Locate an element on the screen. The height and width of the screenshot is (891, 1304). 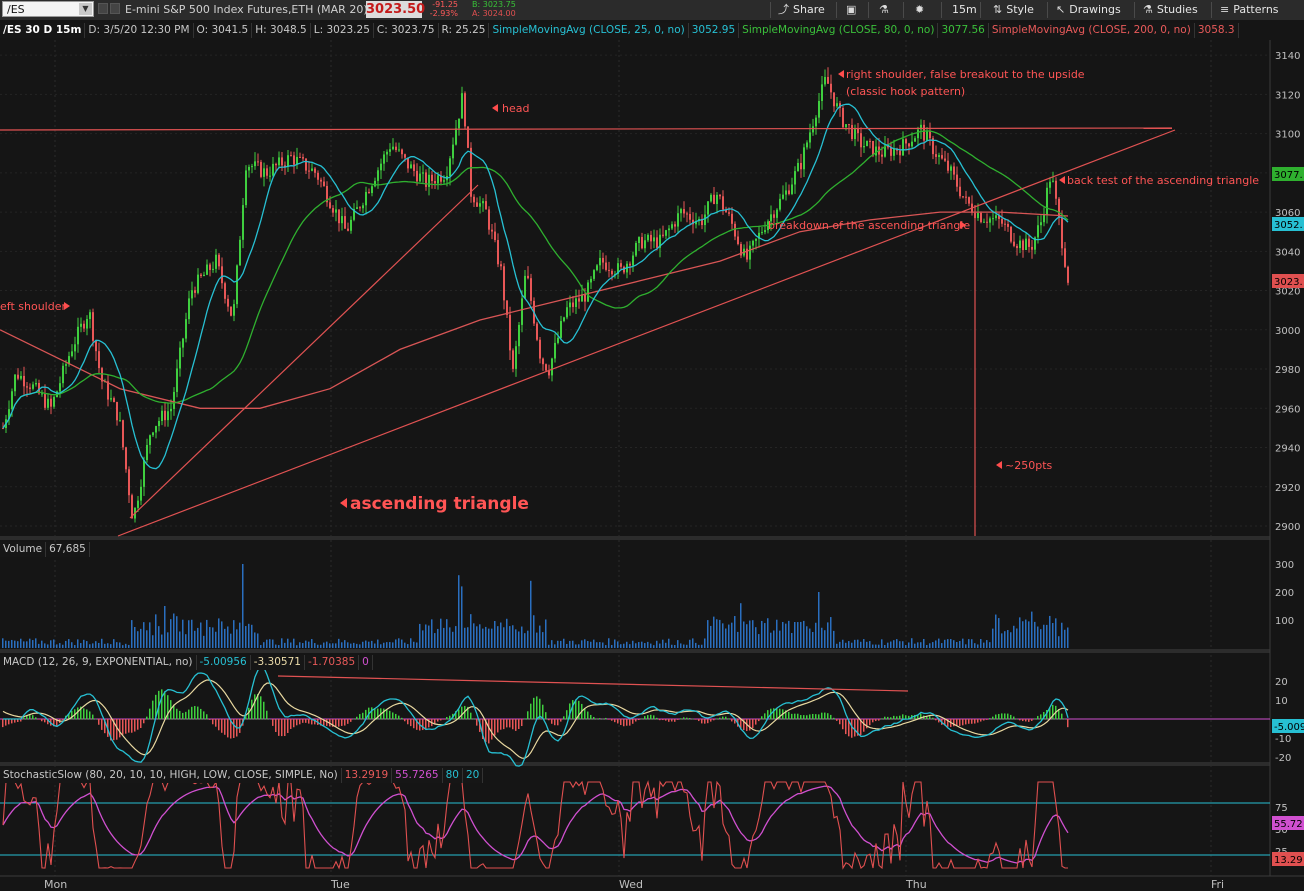
settings-button: ✹ is located at coordinates (921, 10).